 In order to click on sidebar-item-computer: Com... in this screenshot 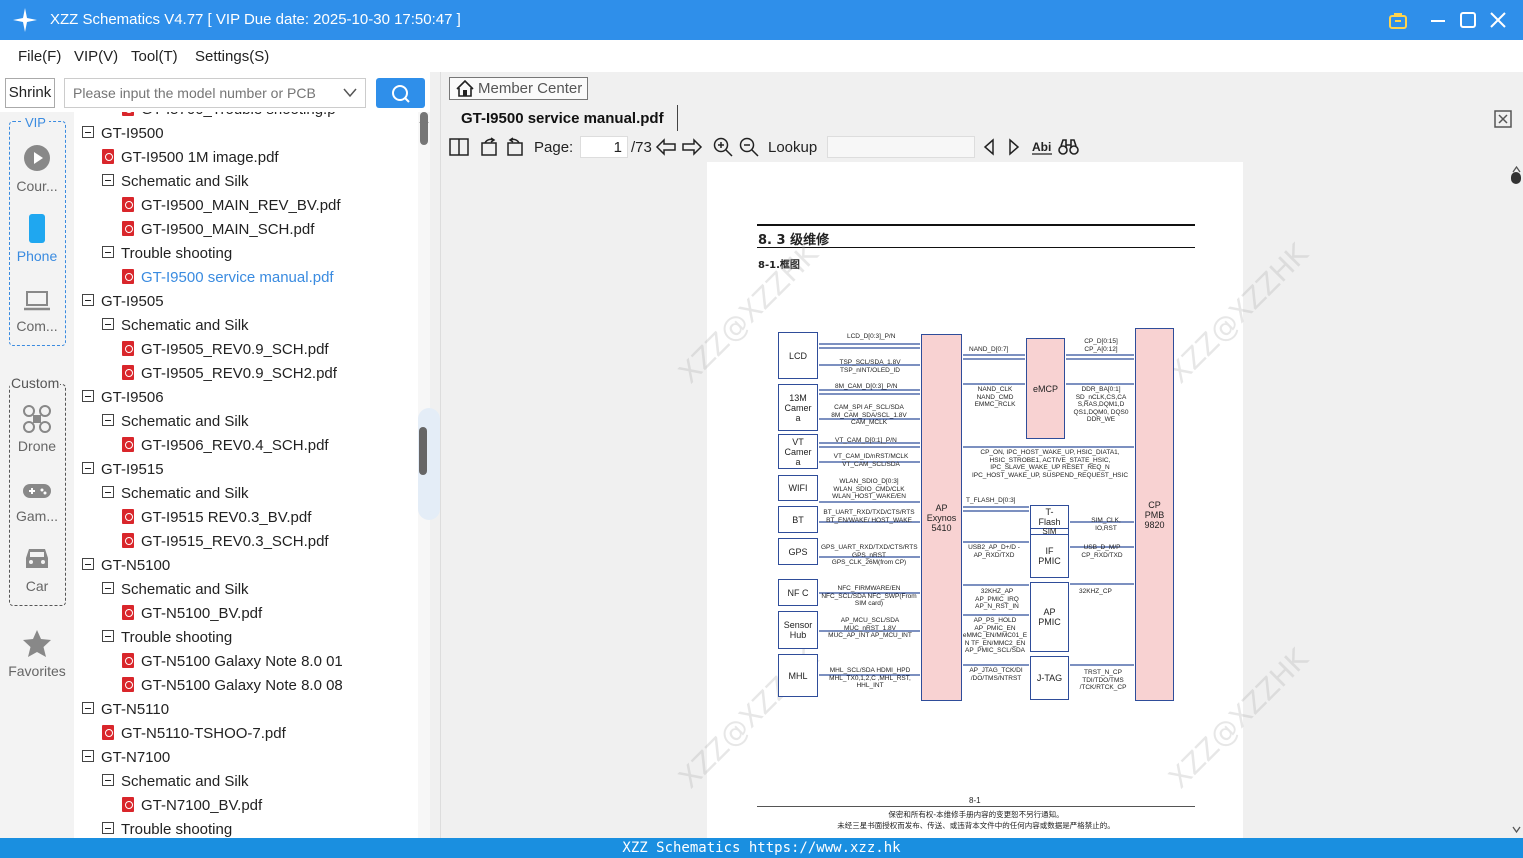, I will do `click(37, 326)`.